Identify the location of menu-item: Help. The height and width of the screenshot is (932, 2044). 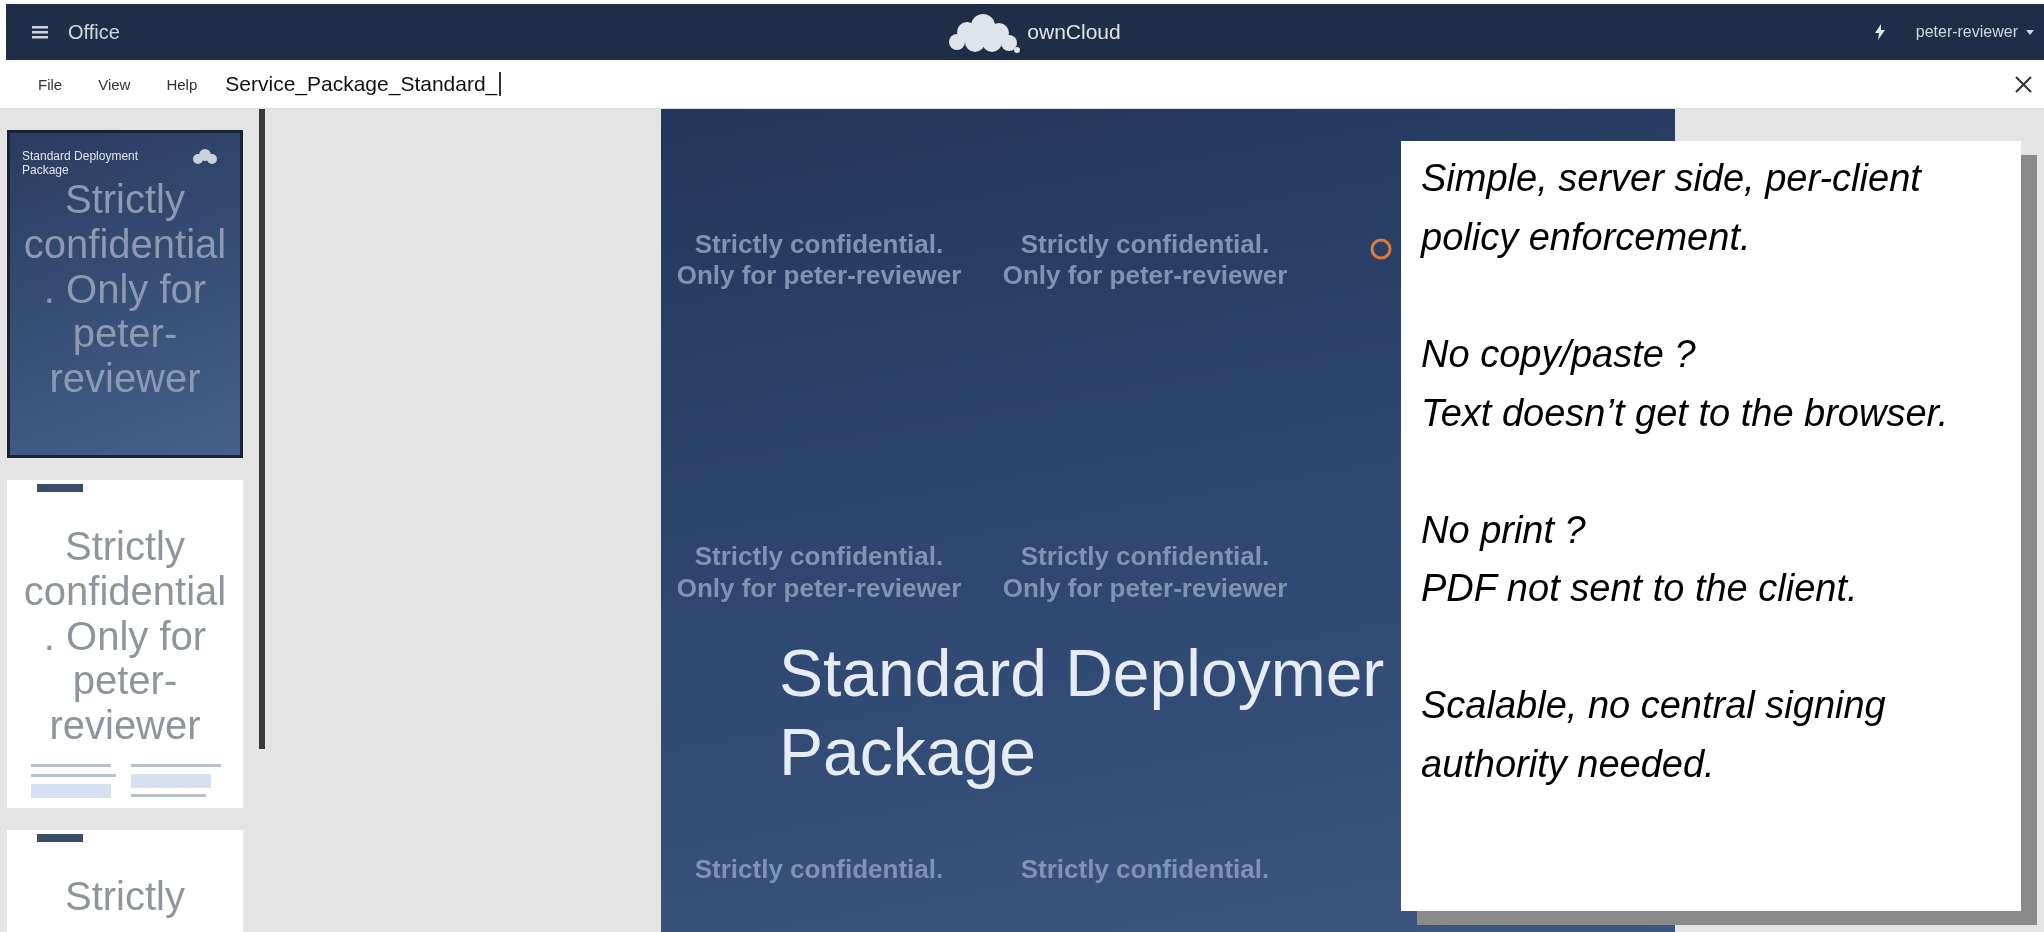
(182, 84).